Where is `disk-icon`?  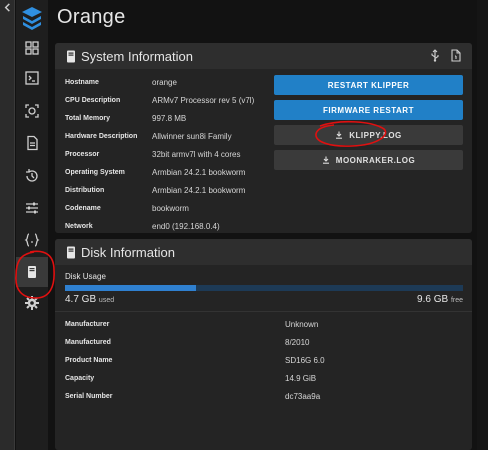 disk-icon is located at coordinates (71, 252).